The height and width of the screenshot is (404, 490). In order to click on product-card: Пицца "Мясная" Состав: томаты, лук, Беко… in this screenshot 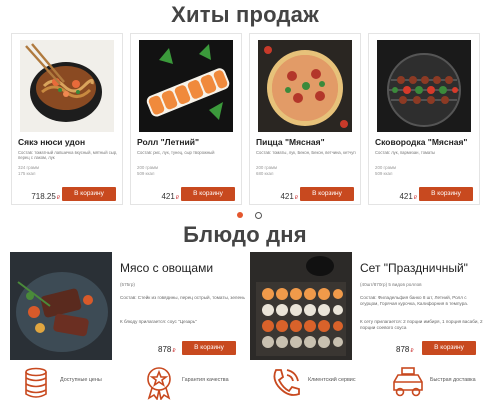, I will do `click(305, 119)`.